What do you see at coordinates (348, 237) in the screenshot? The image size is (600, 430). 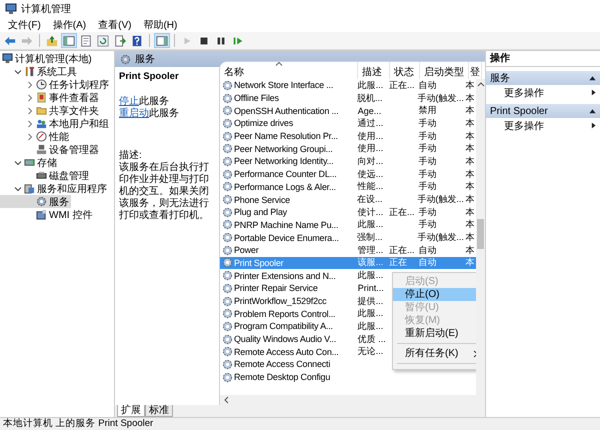 I see `service-row: Portable Device Enumera... 强制... 手动(触发... 本` at bounding box center [348, 237].